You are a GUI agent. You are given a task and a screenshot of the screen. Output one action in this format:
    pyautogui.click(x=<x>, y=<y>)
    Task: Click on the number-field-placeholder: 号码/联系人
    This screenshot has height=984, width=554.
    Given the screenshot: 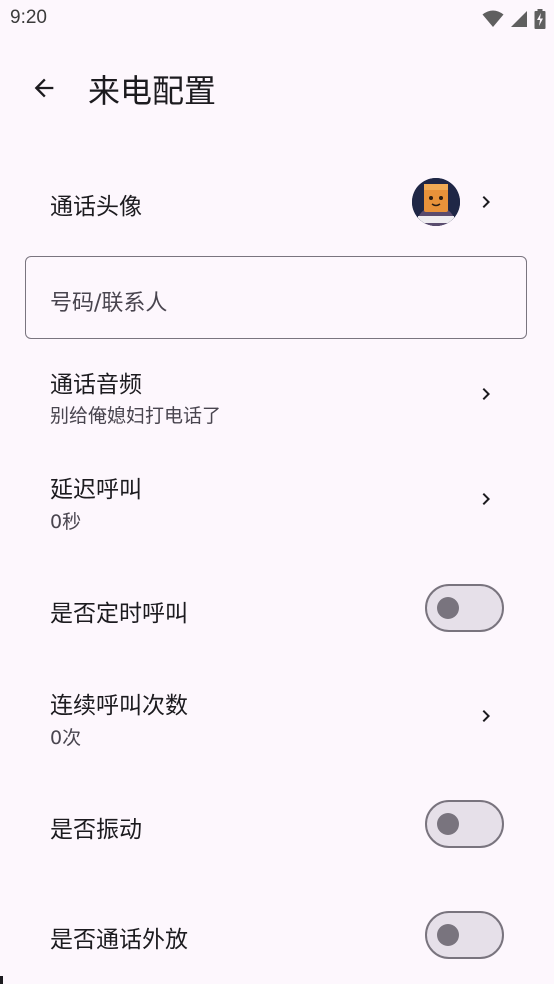 What is the action you would take?
    pyautogui.click(x=109, y=303)
    